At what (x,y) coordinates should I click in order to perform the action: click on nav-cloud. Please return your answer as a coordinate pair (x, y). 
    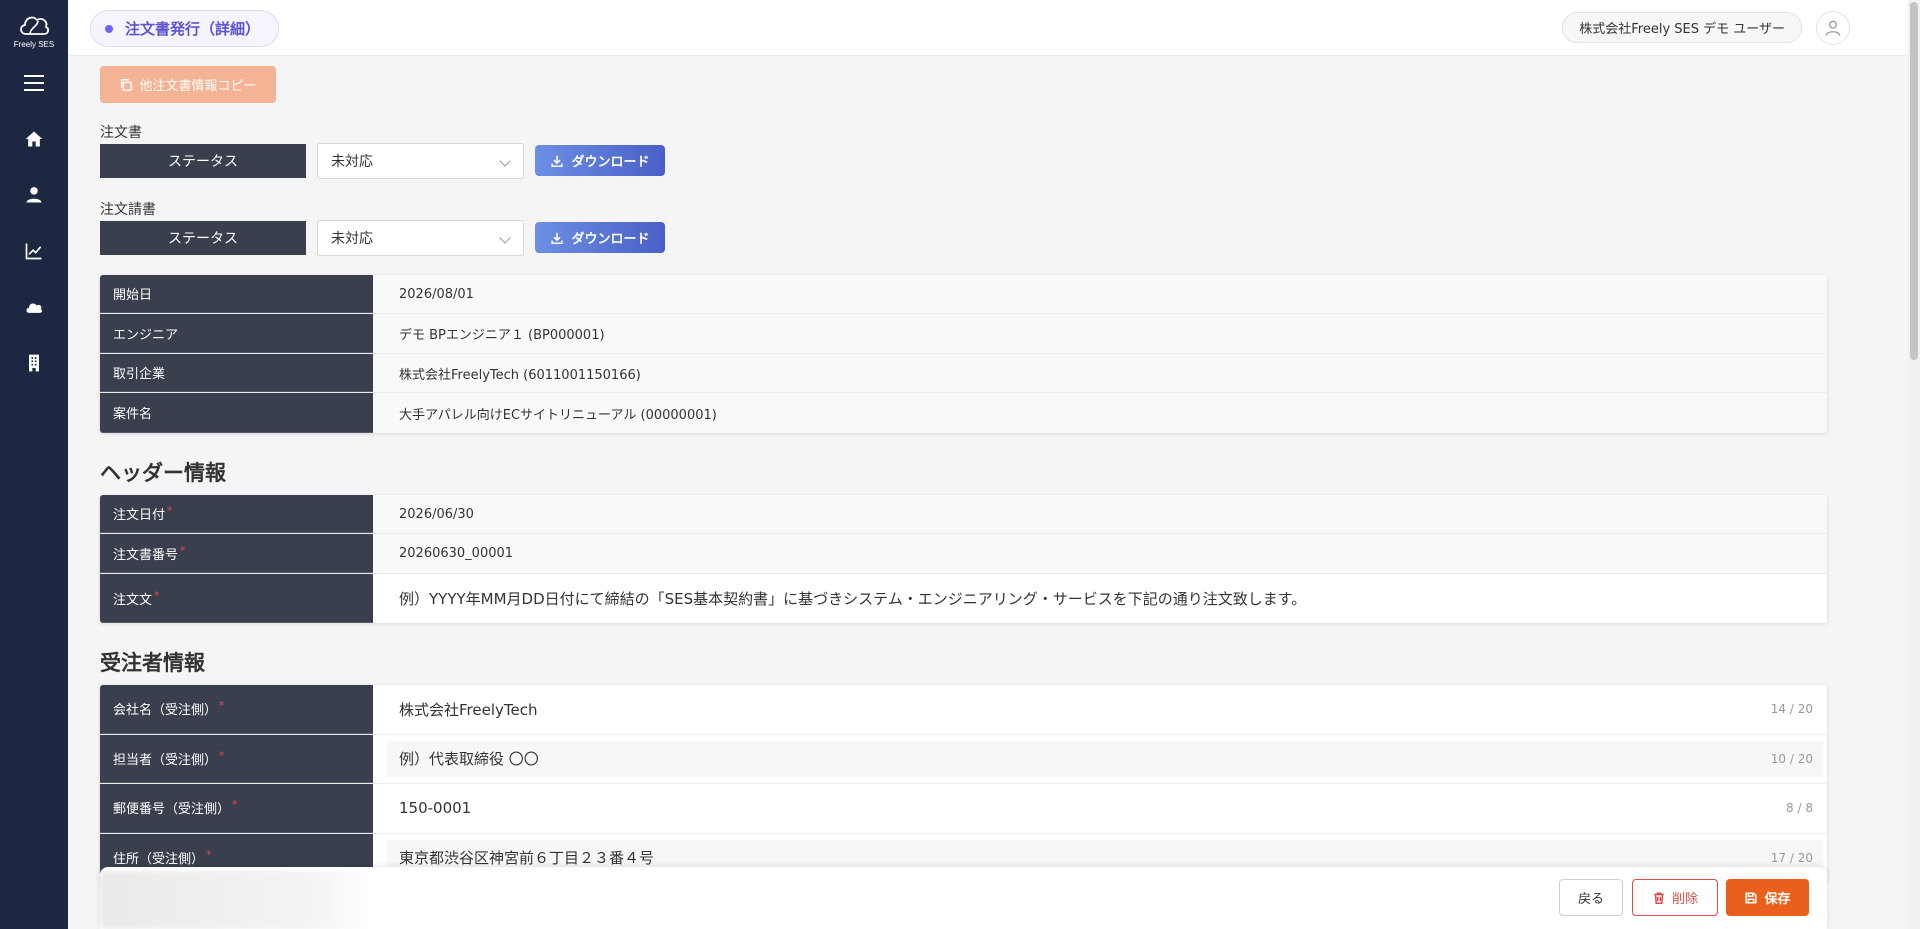
    Looking at the image, I should click on (34, 307).